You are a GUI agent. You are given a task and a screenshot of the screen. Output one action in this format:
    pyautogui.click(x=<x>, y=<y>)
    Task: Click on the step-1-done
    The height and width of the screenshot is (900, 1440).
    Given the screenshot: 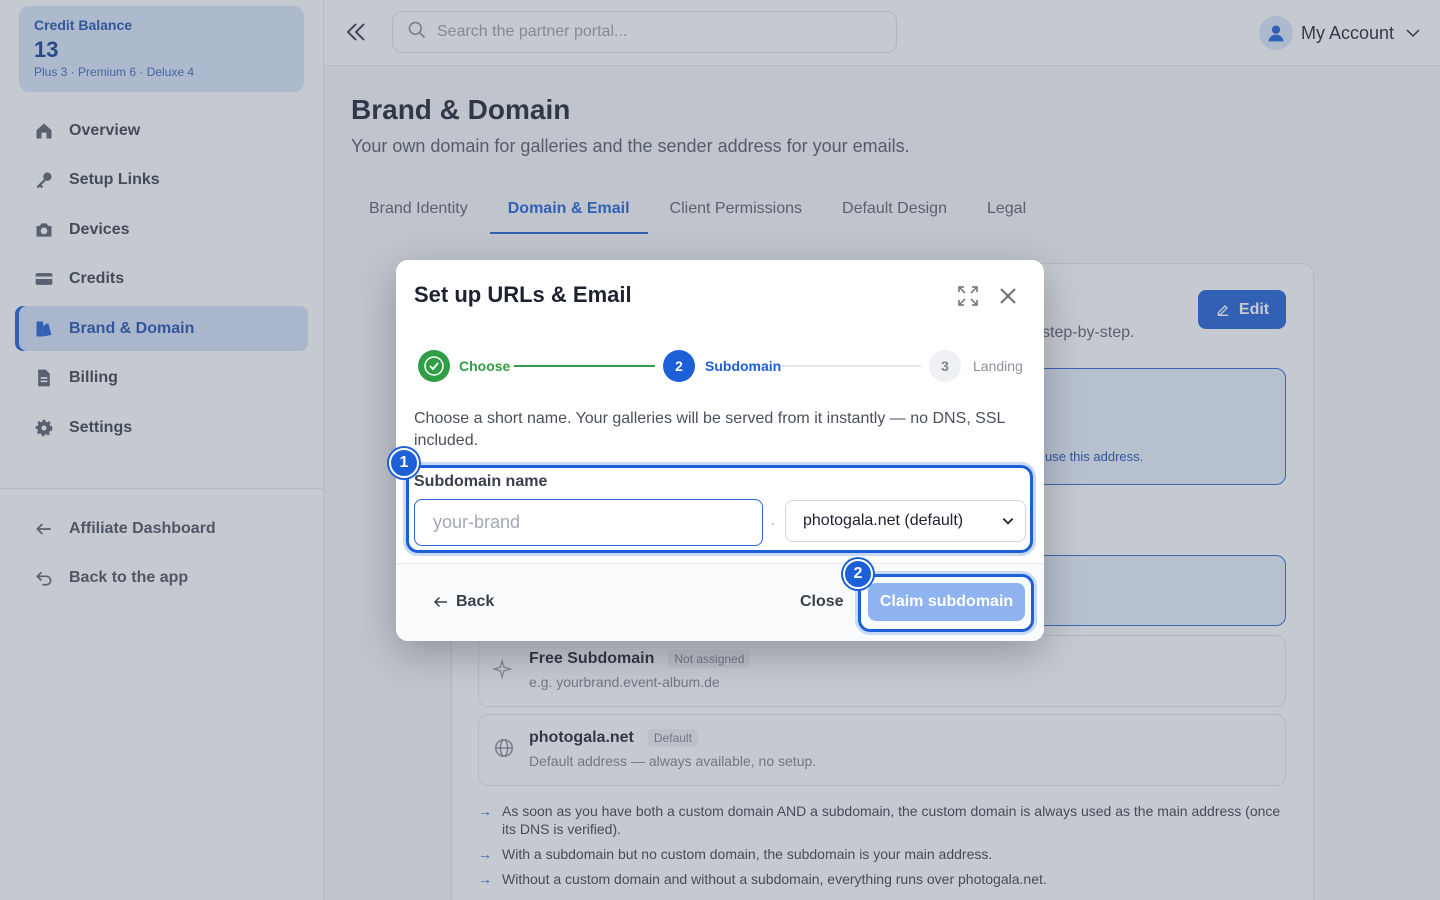 What is the action you would take?
    pyautogui.click(x=434, y=366)
    